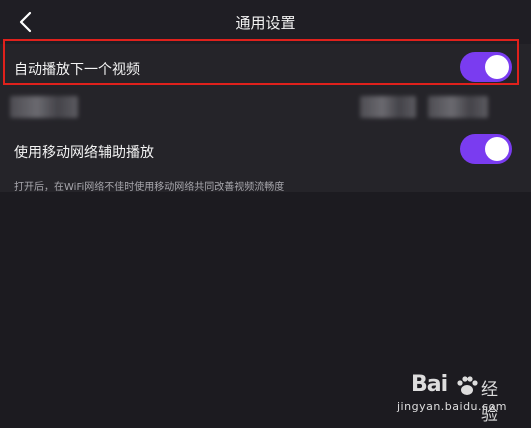  What do you see at coordinates (265, 108) in the screenshot?
I see `setting-row-obscured` at bounding box center [265, 108].